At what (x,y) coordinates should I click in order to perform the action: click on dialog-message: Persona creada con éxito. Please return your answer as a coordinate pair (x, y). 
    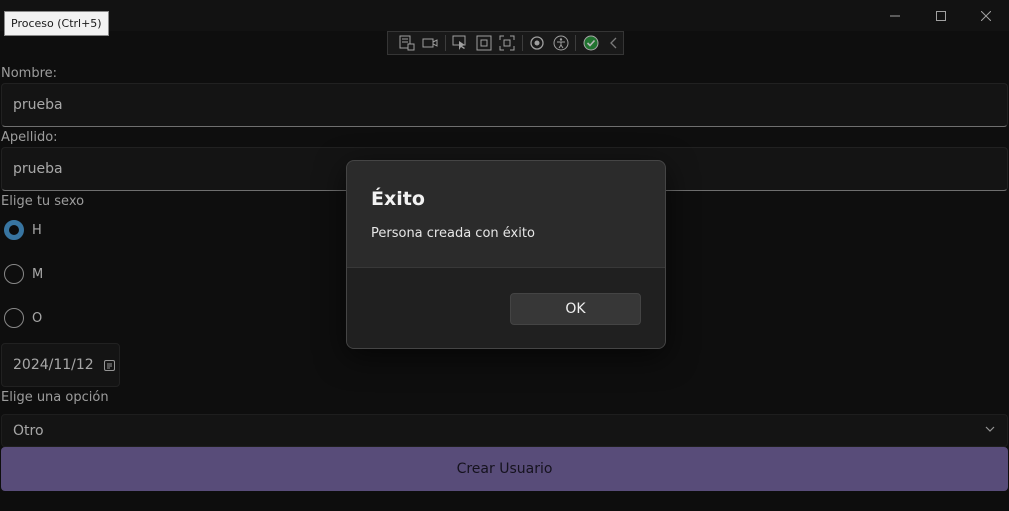
    Looking at the image, I should click on (453, 233).